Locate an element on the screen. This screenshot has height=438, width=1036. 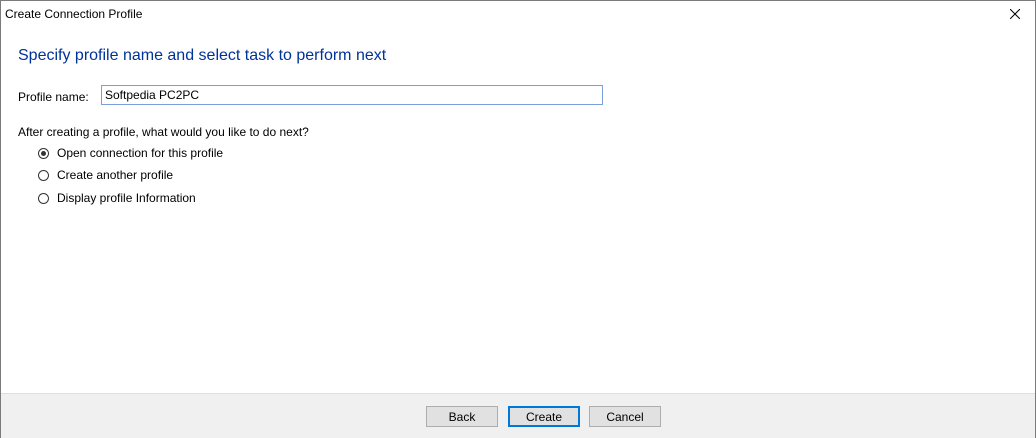
back-button: Back is located at coordinates (462, 416).